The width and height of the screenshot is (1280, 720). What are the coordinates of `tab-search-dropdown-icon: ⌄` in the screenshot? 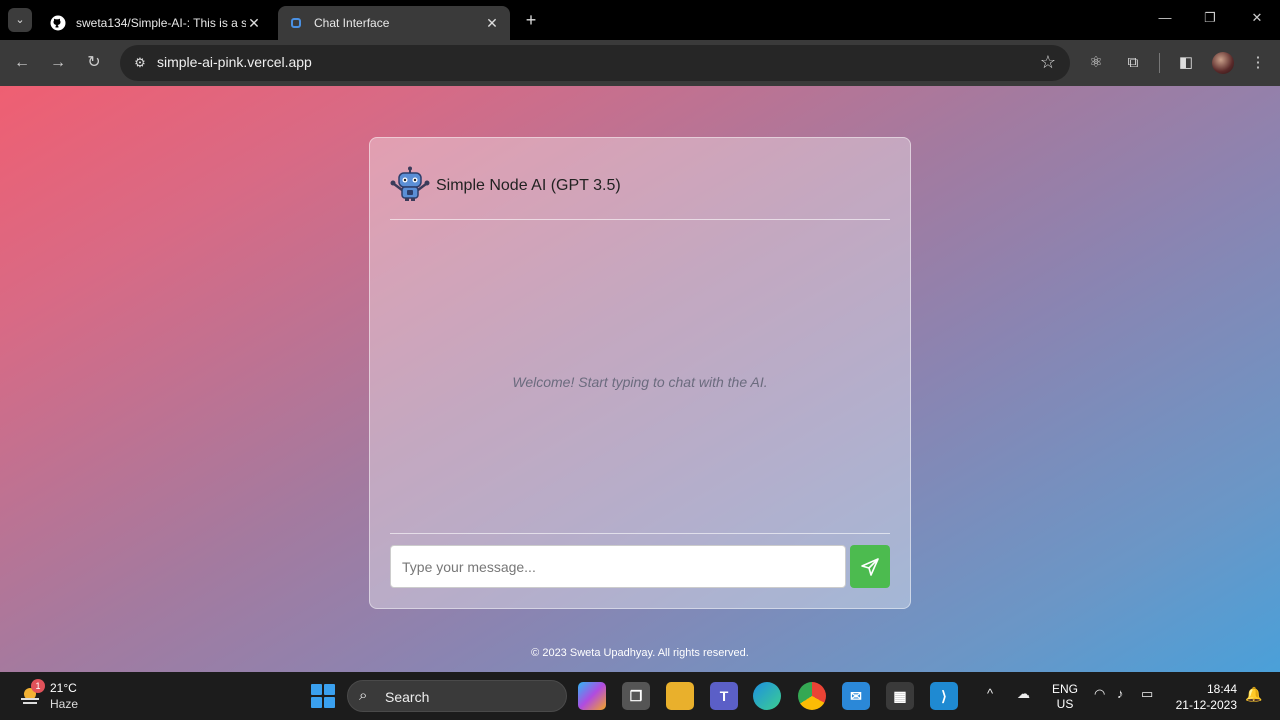 It's located at (20, 20).